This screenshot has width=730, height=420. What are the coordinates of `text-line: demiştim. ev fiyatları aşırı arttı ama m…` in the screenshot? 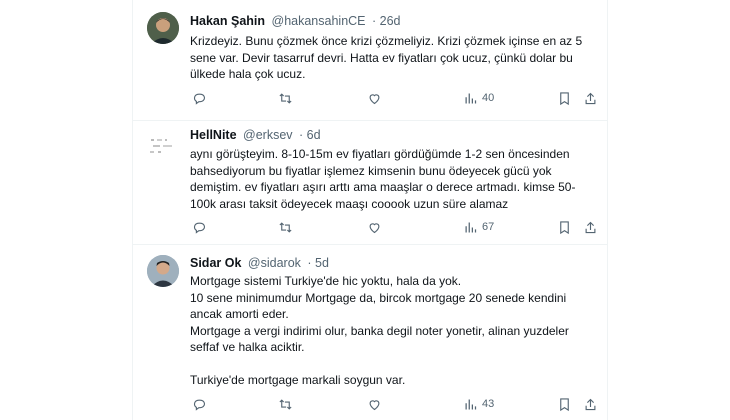 It's located at (383, 187).